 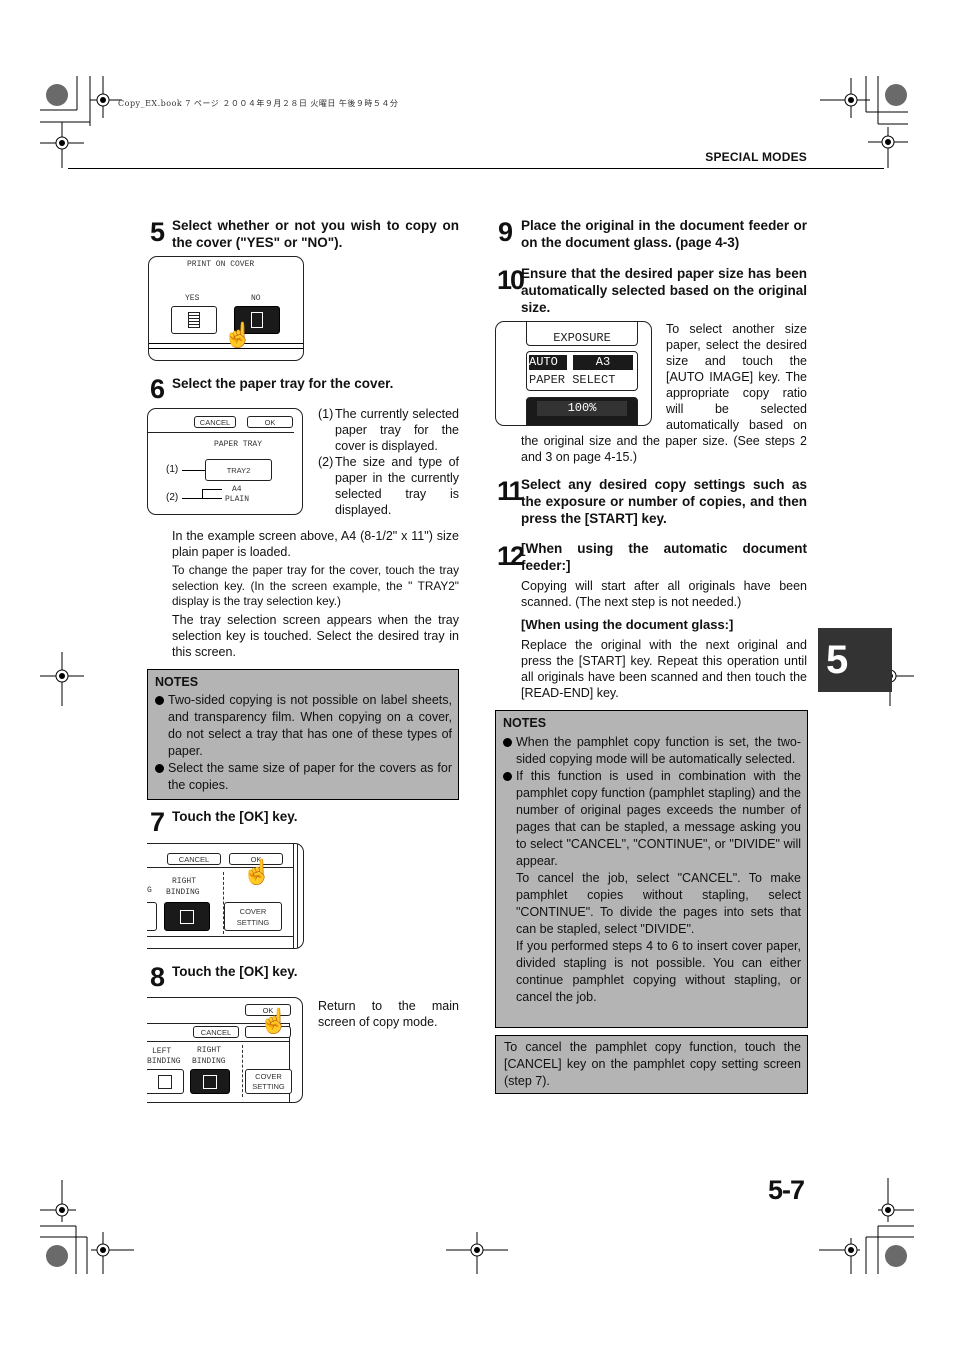 What do you see at coordinates (164, 1061) in the screenshot?
I see `left-binding-label-2: BINDING` at bounding box center [164, 1061].